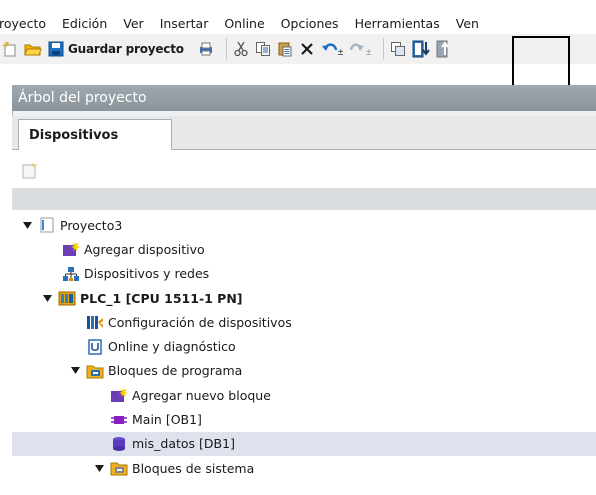 The image size is (596, 495). What do you see at coordinates (193, 468) in the screenshot?
I see `tree-item-label: Bloques de sistema` at bounding box center [193, 468].